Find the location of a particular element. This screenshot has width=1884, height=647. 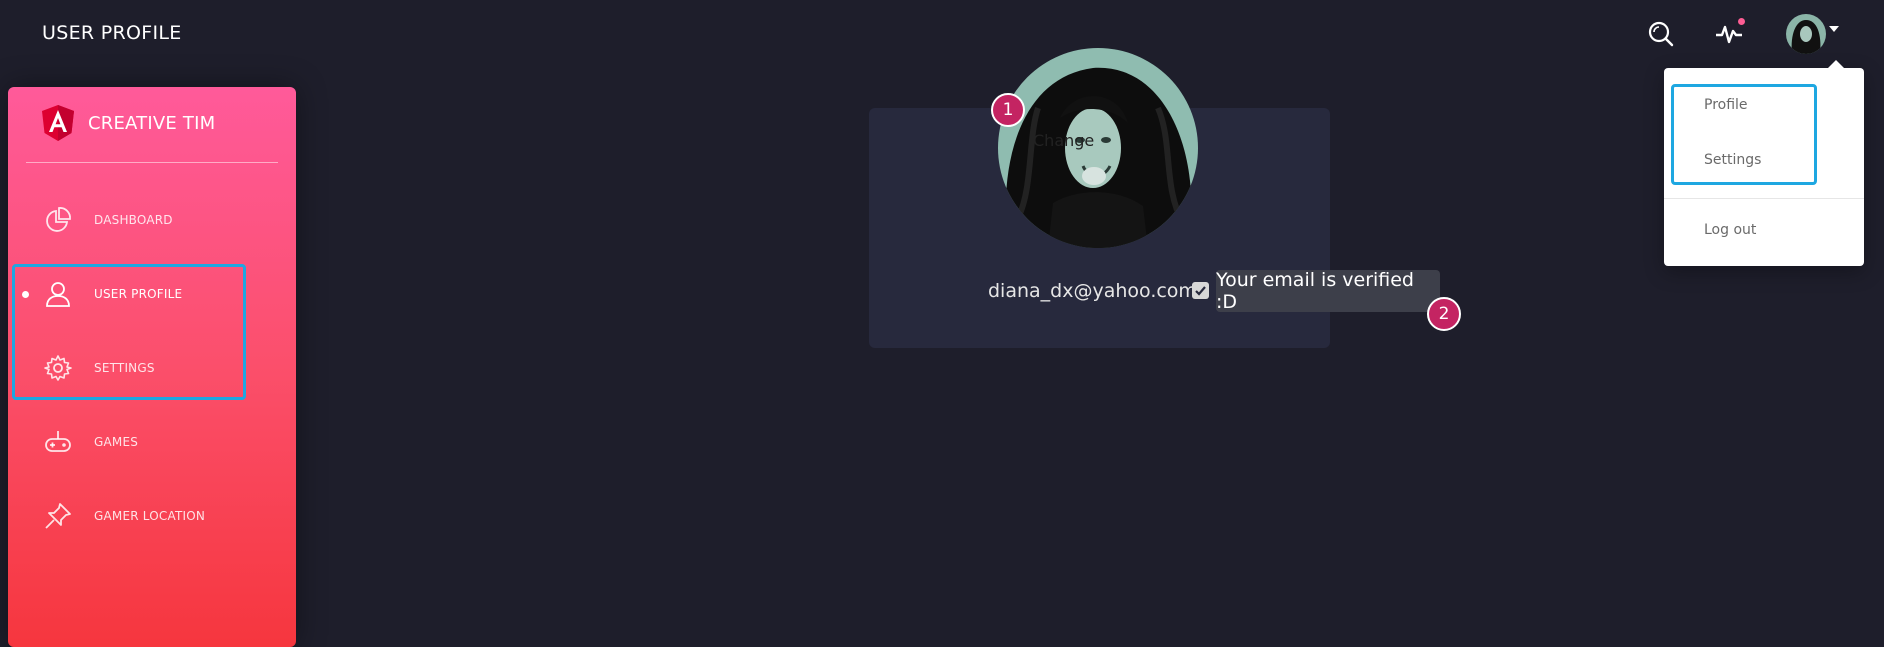

notification-dot is located at coordinates (1741, 21).